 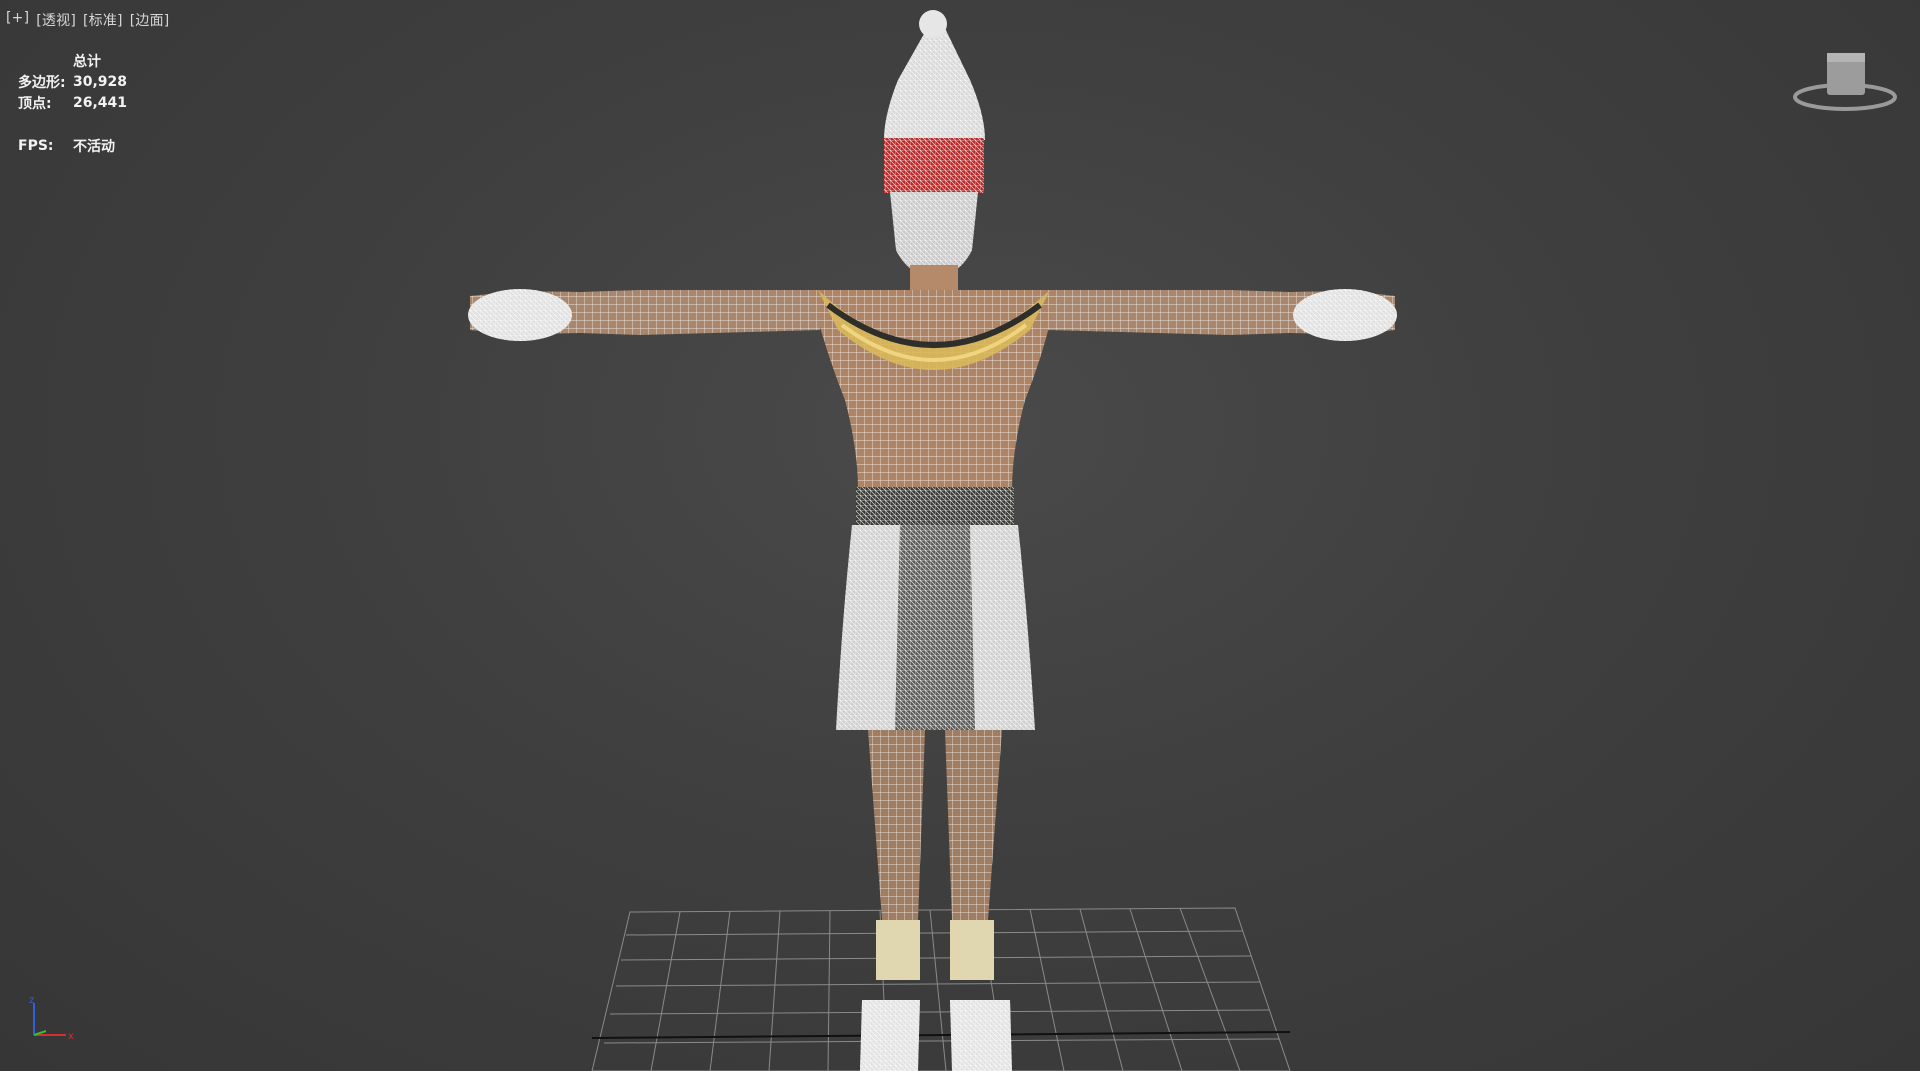 What do you see at coordinates (72, 81) in the screenshot?
I see `stats-row-polygons: 多边形: 30,928` at bounding box center [72, 81].